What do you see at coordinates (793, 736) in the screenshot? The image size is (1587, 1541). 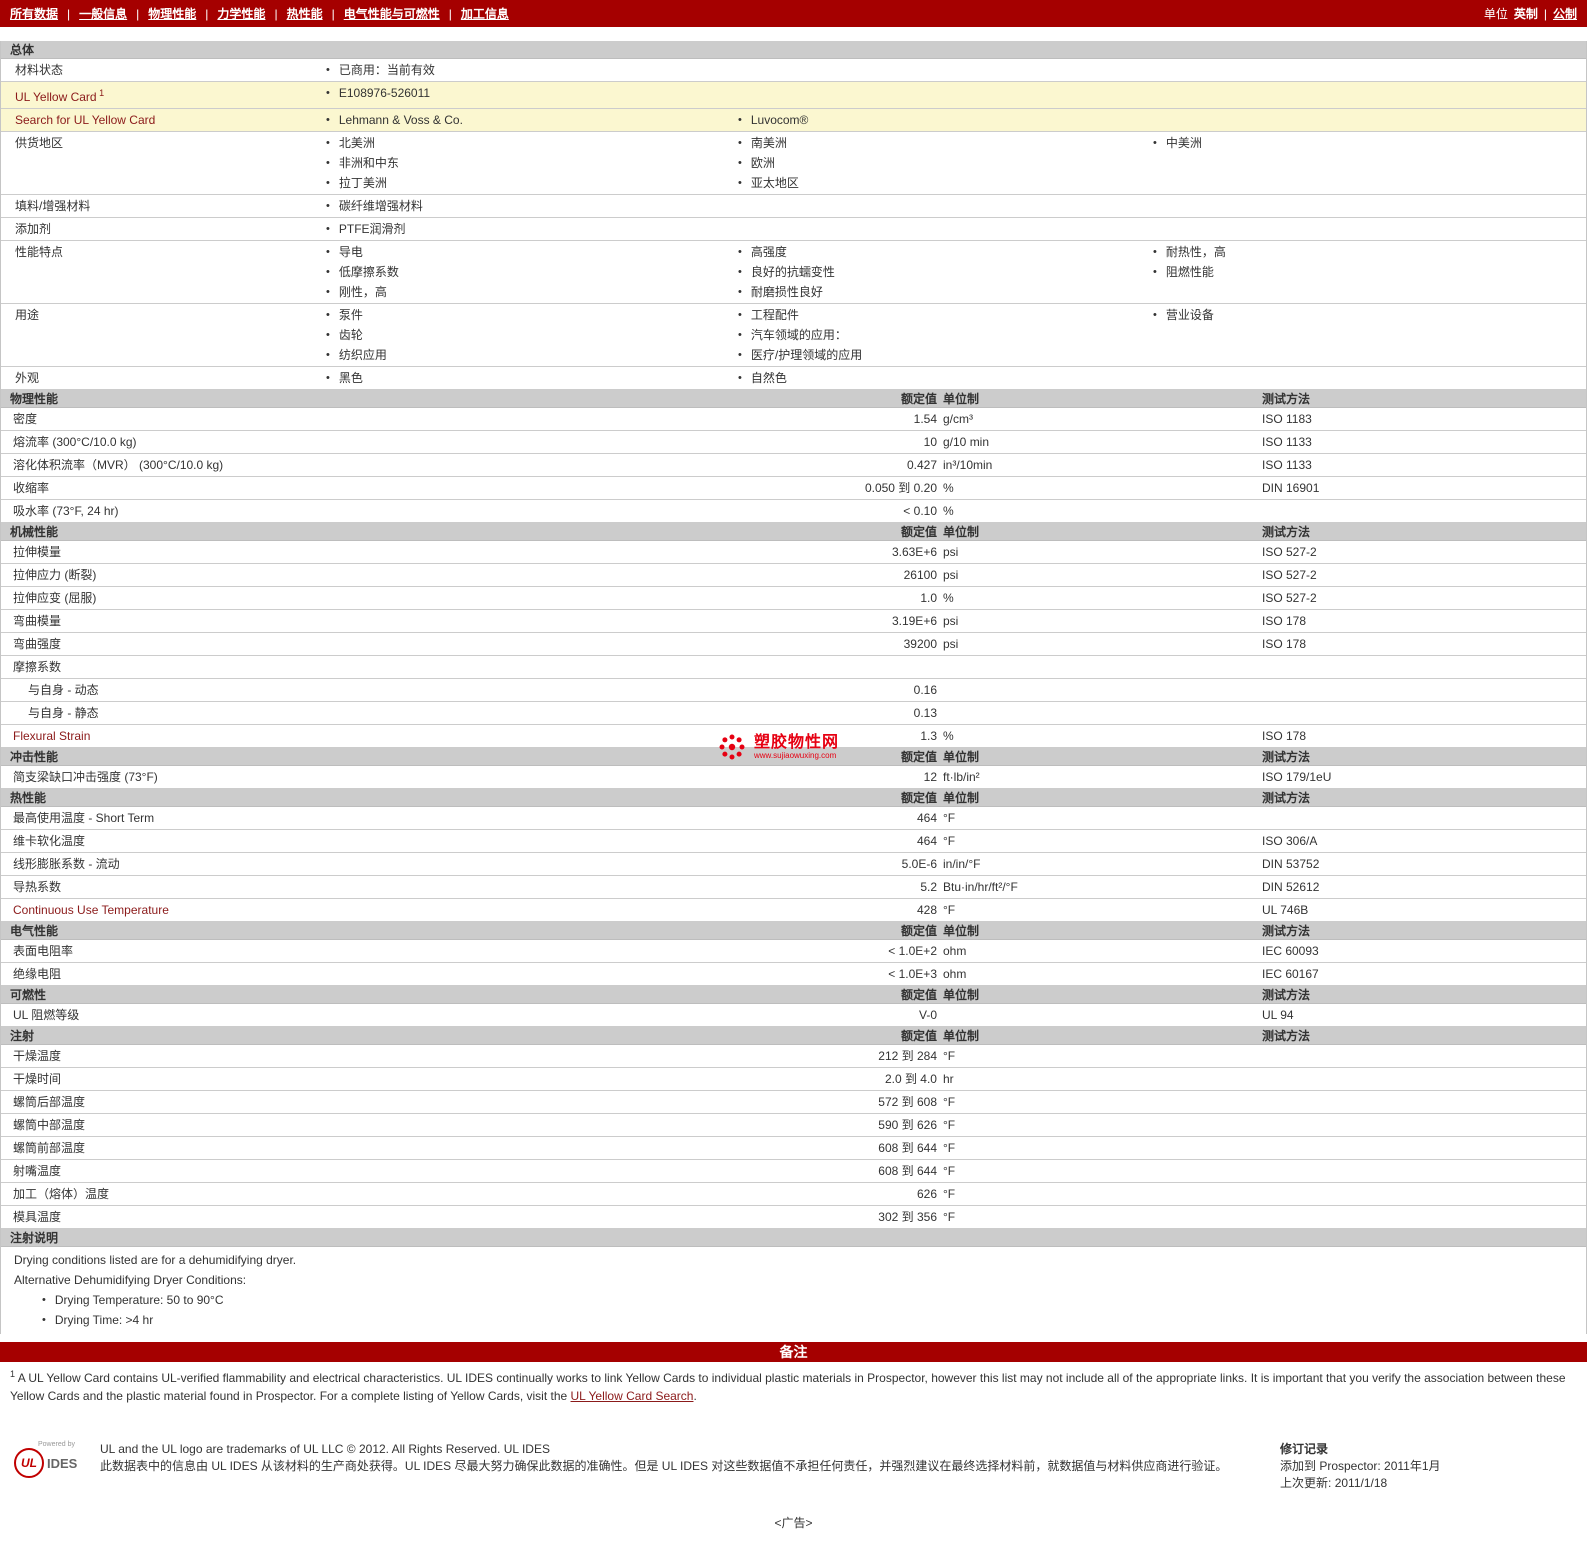 I see `property-row: Flexural Strain 1.3% ISO 178` at bounding box center [793, 736].